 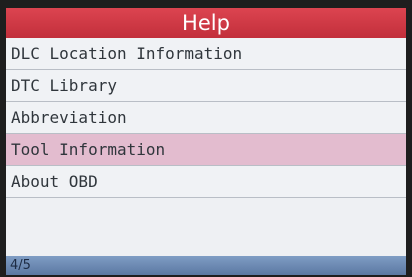 I want to click on menu-item-dlc-location-information: DLC Location Information, so click(x=206, y=54).